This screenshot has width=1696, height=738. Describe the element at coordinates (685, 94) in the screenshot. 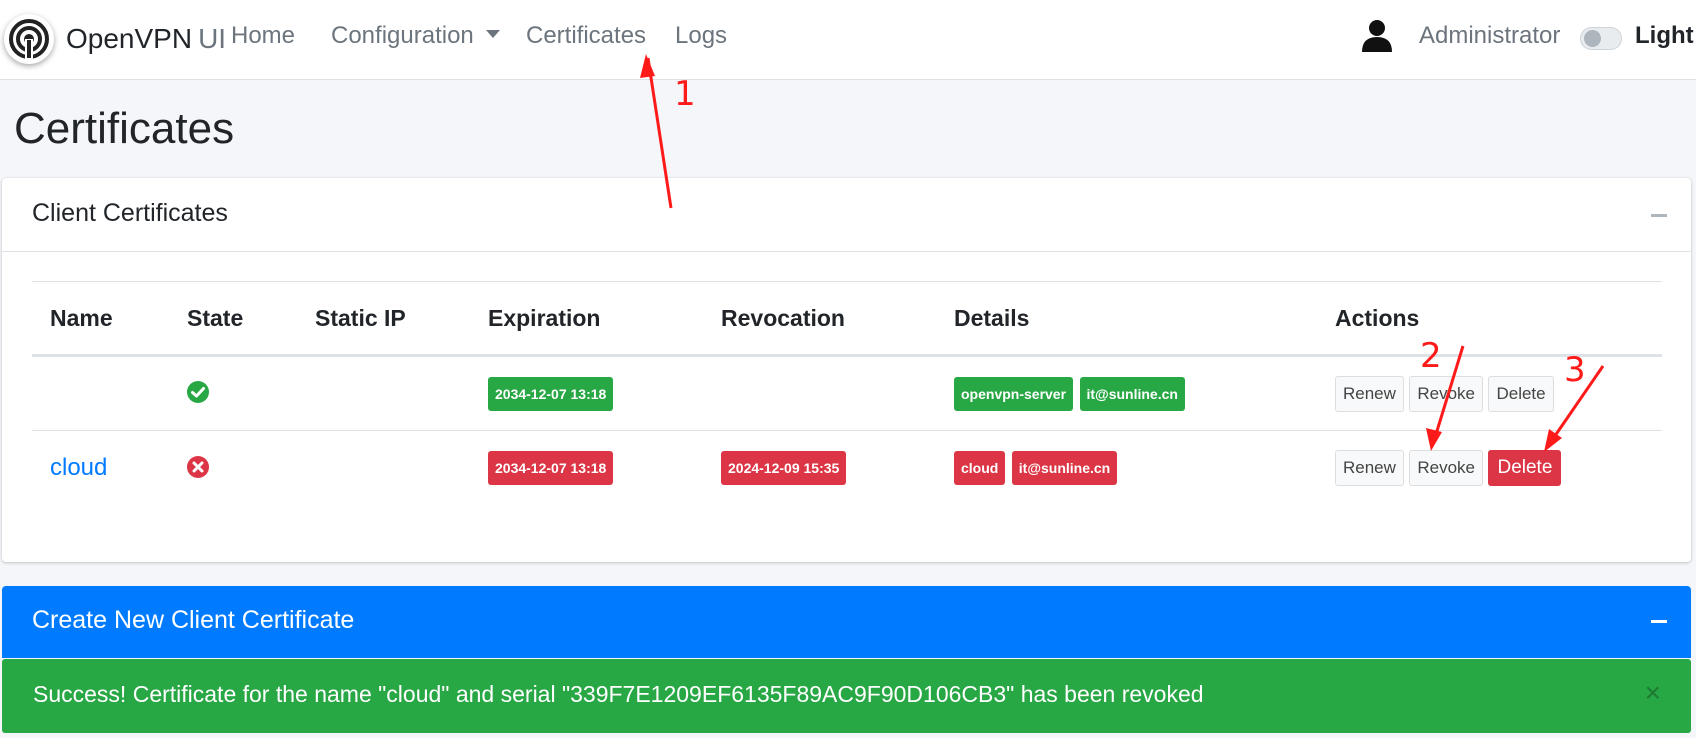

I see `annotation-label-1: 1` at that location.